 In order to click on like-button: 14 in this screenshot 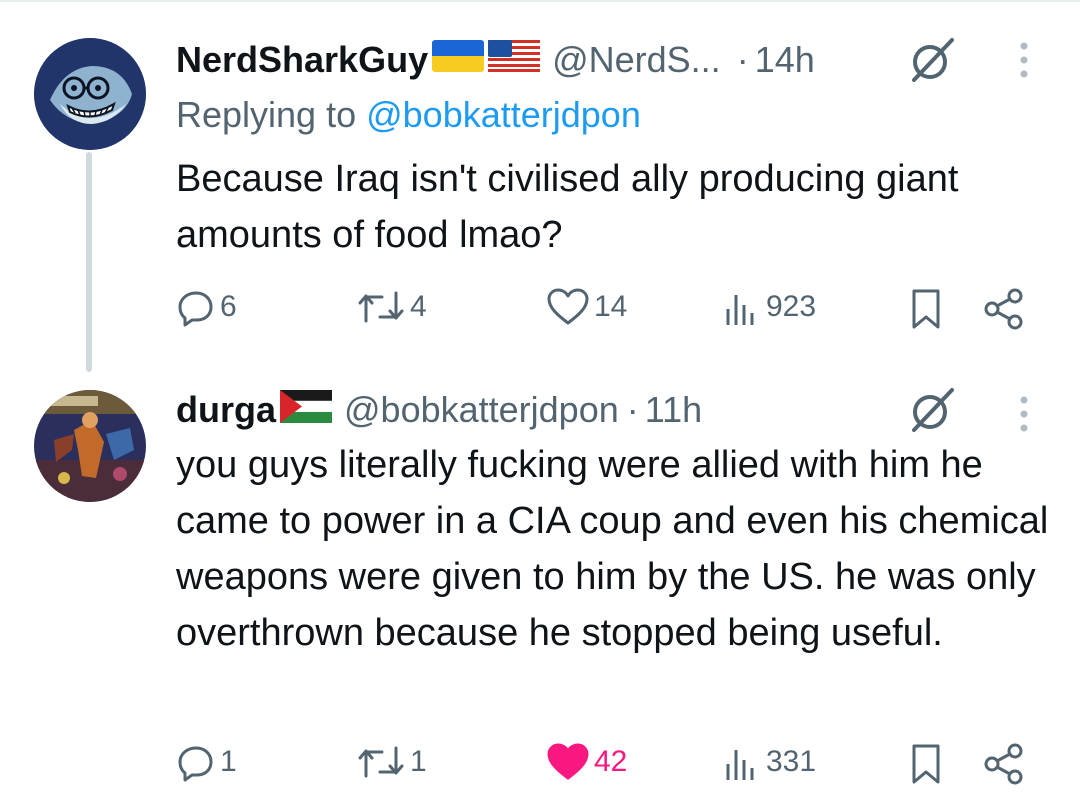, I will do `click(586, 307)`.